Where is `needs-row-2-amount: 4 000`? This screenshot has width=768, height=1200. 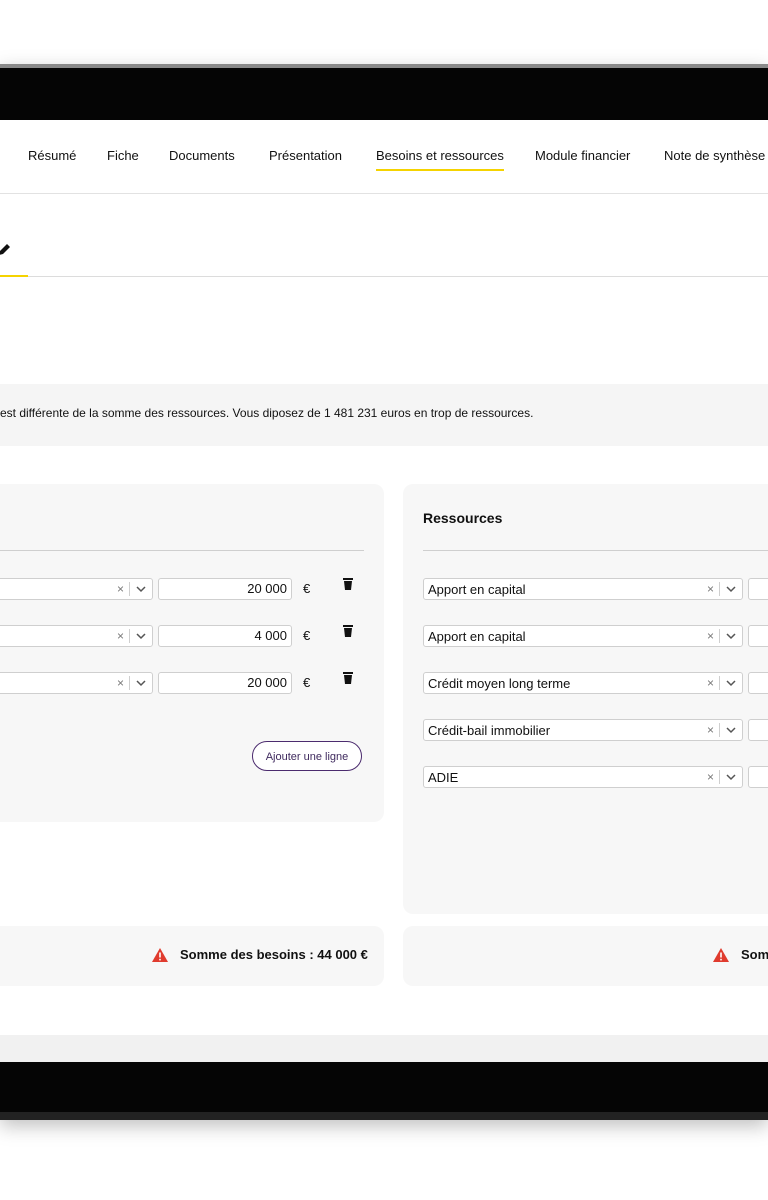
needs-row-2-amount: 4 000 is located at coordinates (225, 636).